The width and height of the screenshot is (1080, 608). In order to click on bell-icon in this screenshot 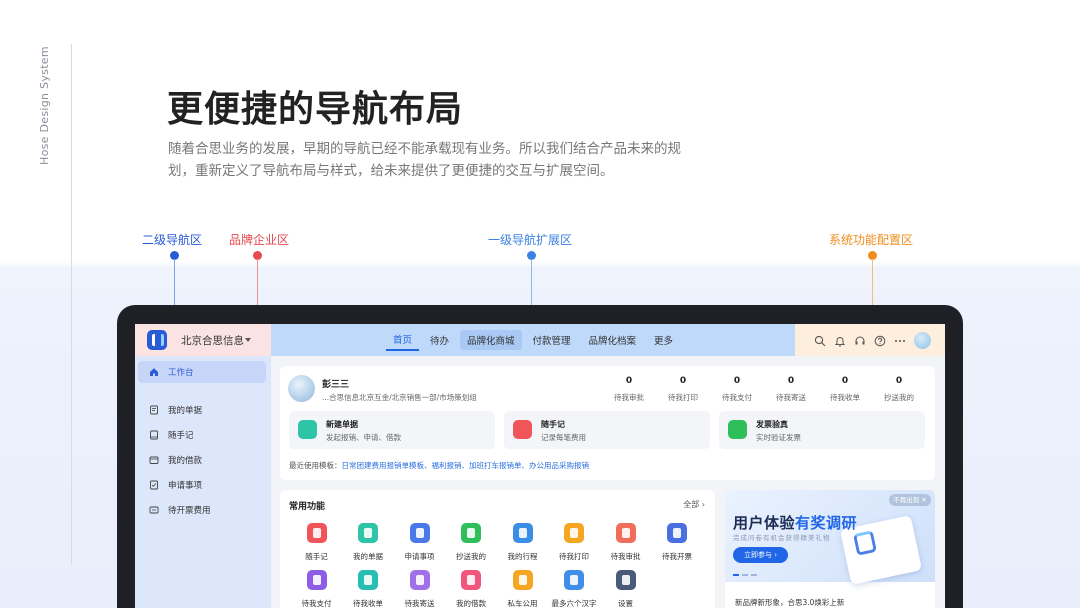, I will do `click(840, 341)`.